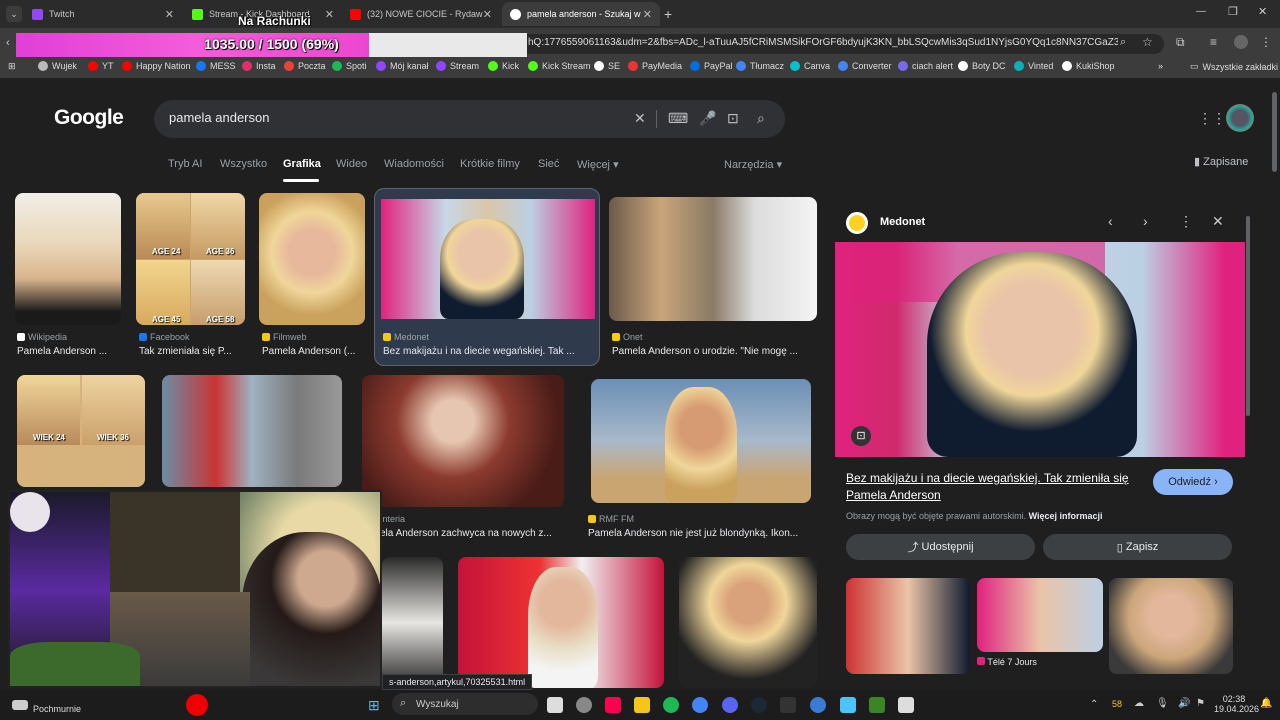  I want to click on account-avatar, so click(1240, 118).